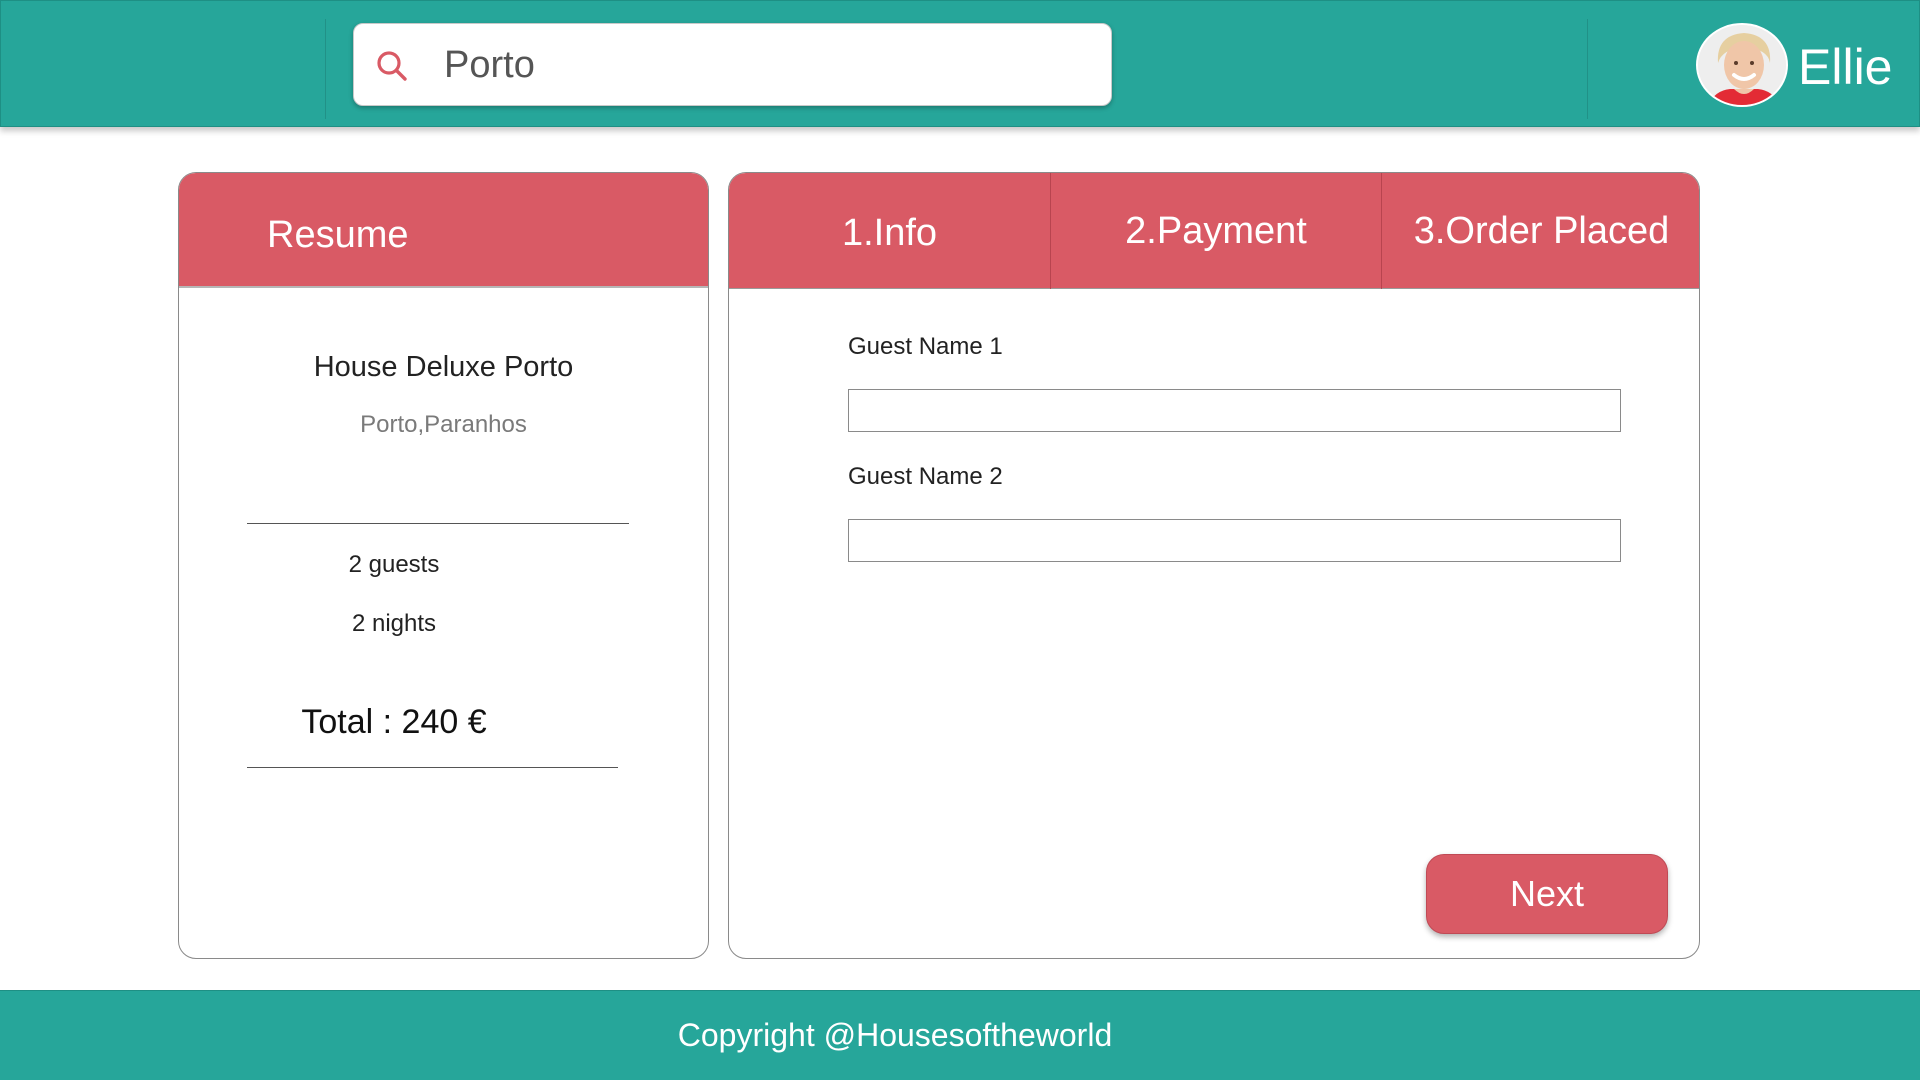 The image size is (1920, 1080). What do you see at coordinates (1587, 69) in the screenshot?
I see `header-divider-right` at bounding box center [1587, 69].